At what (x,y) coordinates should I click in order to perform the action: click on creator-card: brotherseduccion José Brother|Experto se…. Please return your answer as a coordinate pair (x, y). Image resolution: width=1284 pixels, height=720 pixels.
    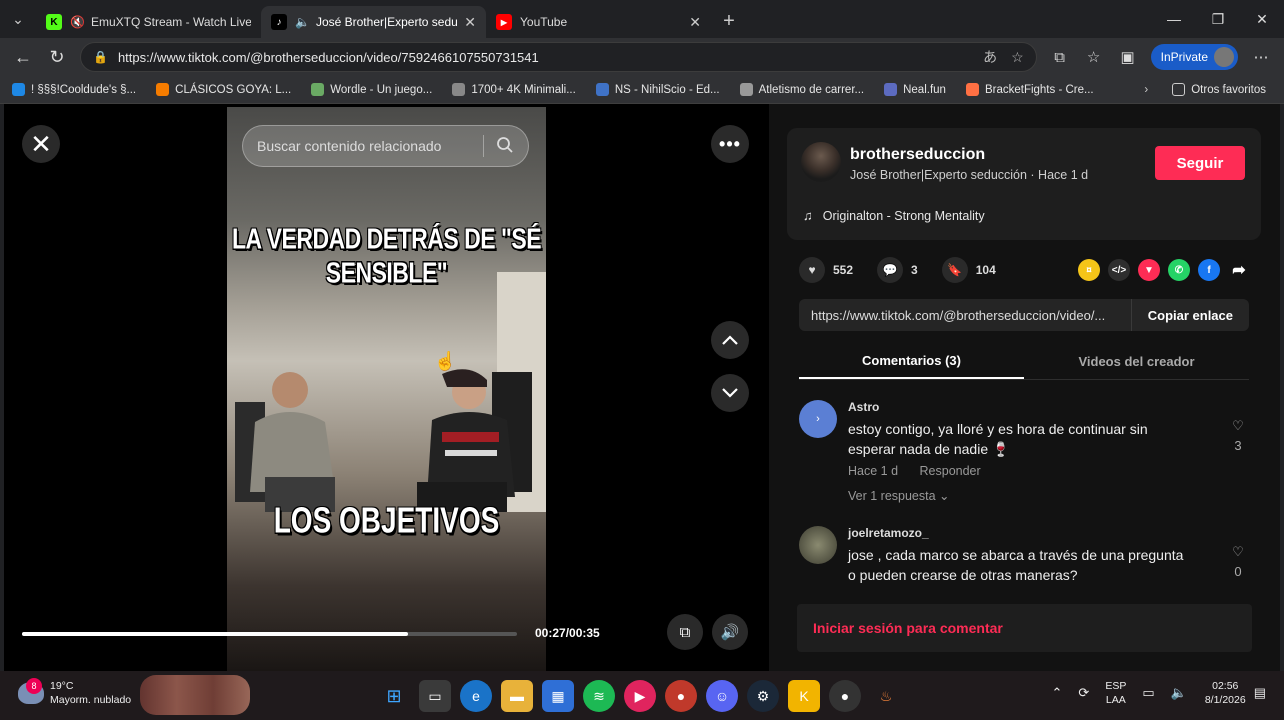
    Looking at the image, I should click on (1024, 184).